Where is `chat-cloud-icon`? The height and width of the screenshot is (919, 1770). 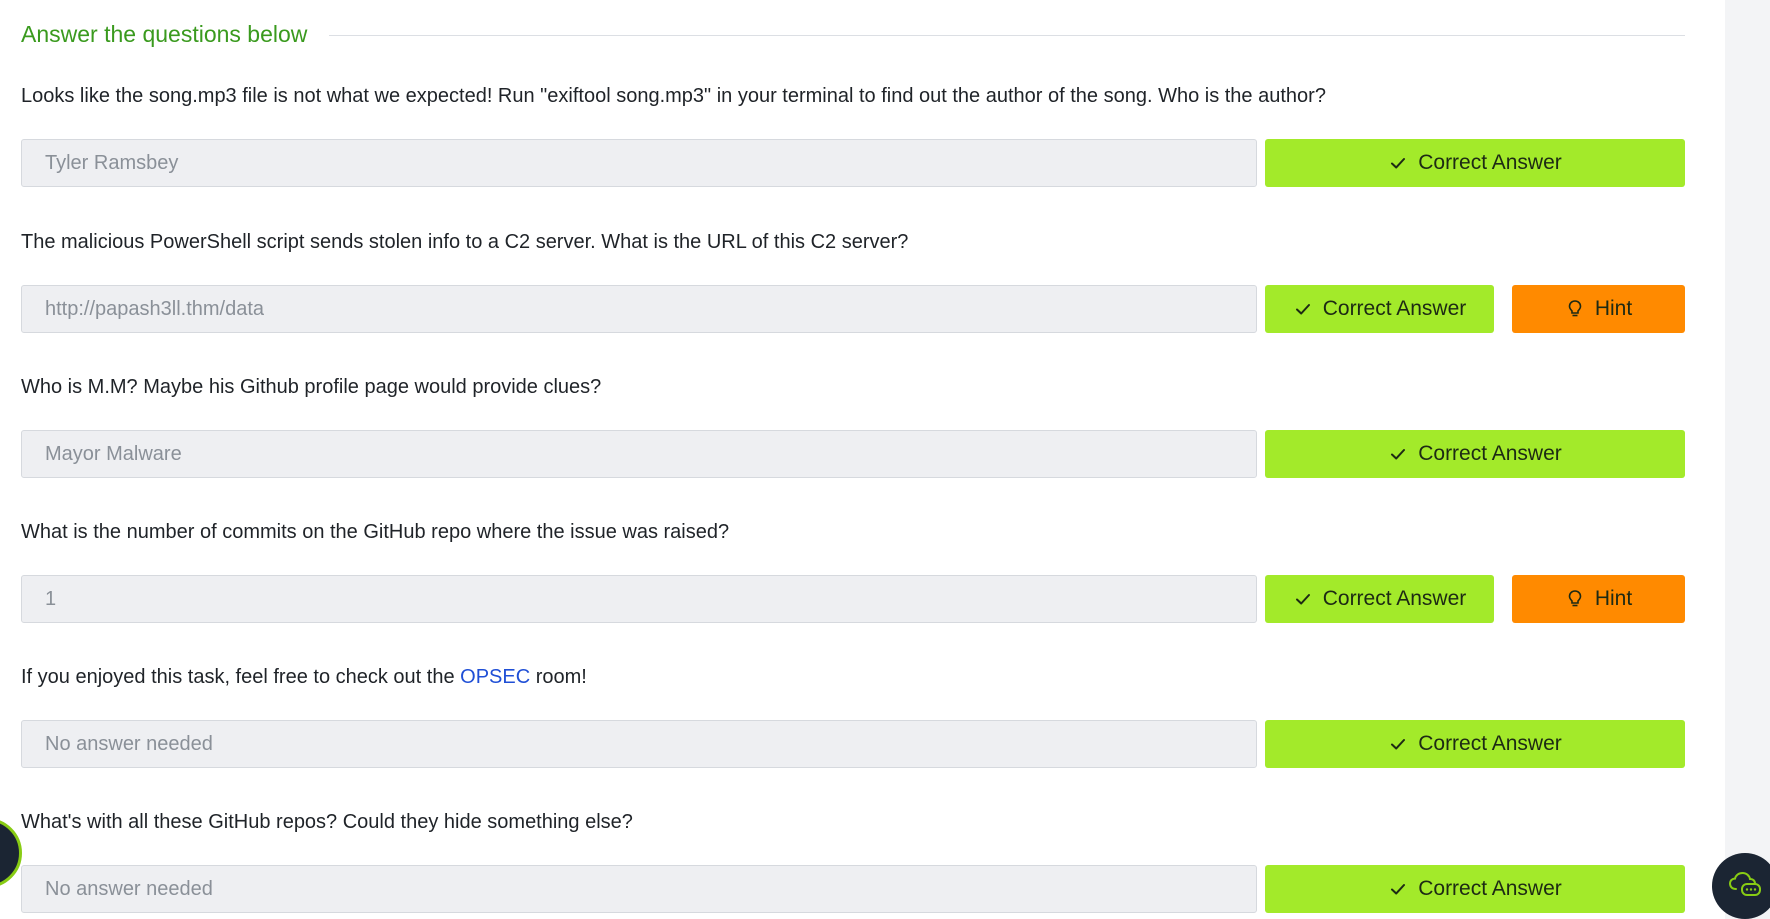 chat-cloud-icon is located at coordinates (1745, 886).